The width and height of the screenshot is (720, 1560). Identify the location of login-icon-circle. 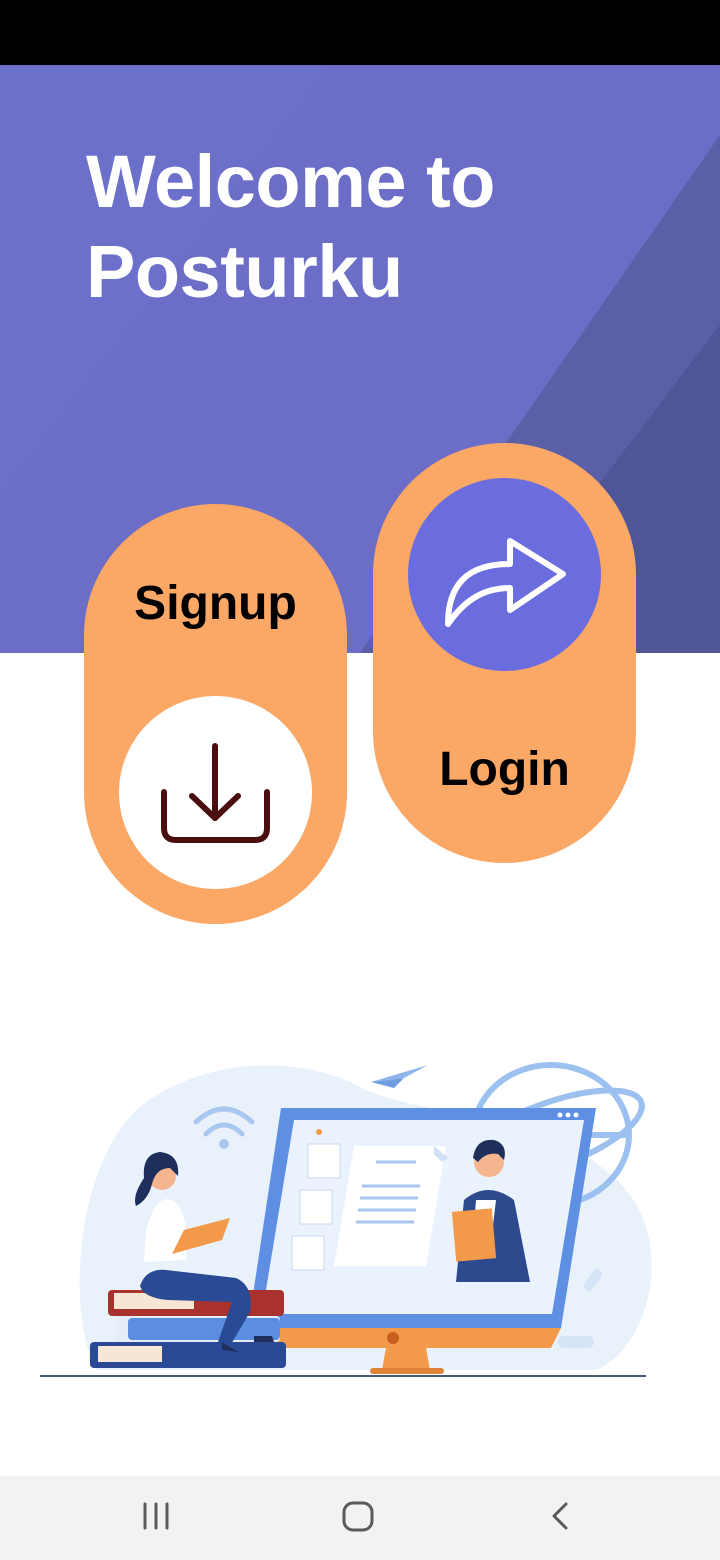
(504, 574).